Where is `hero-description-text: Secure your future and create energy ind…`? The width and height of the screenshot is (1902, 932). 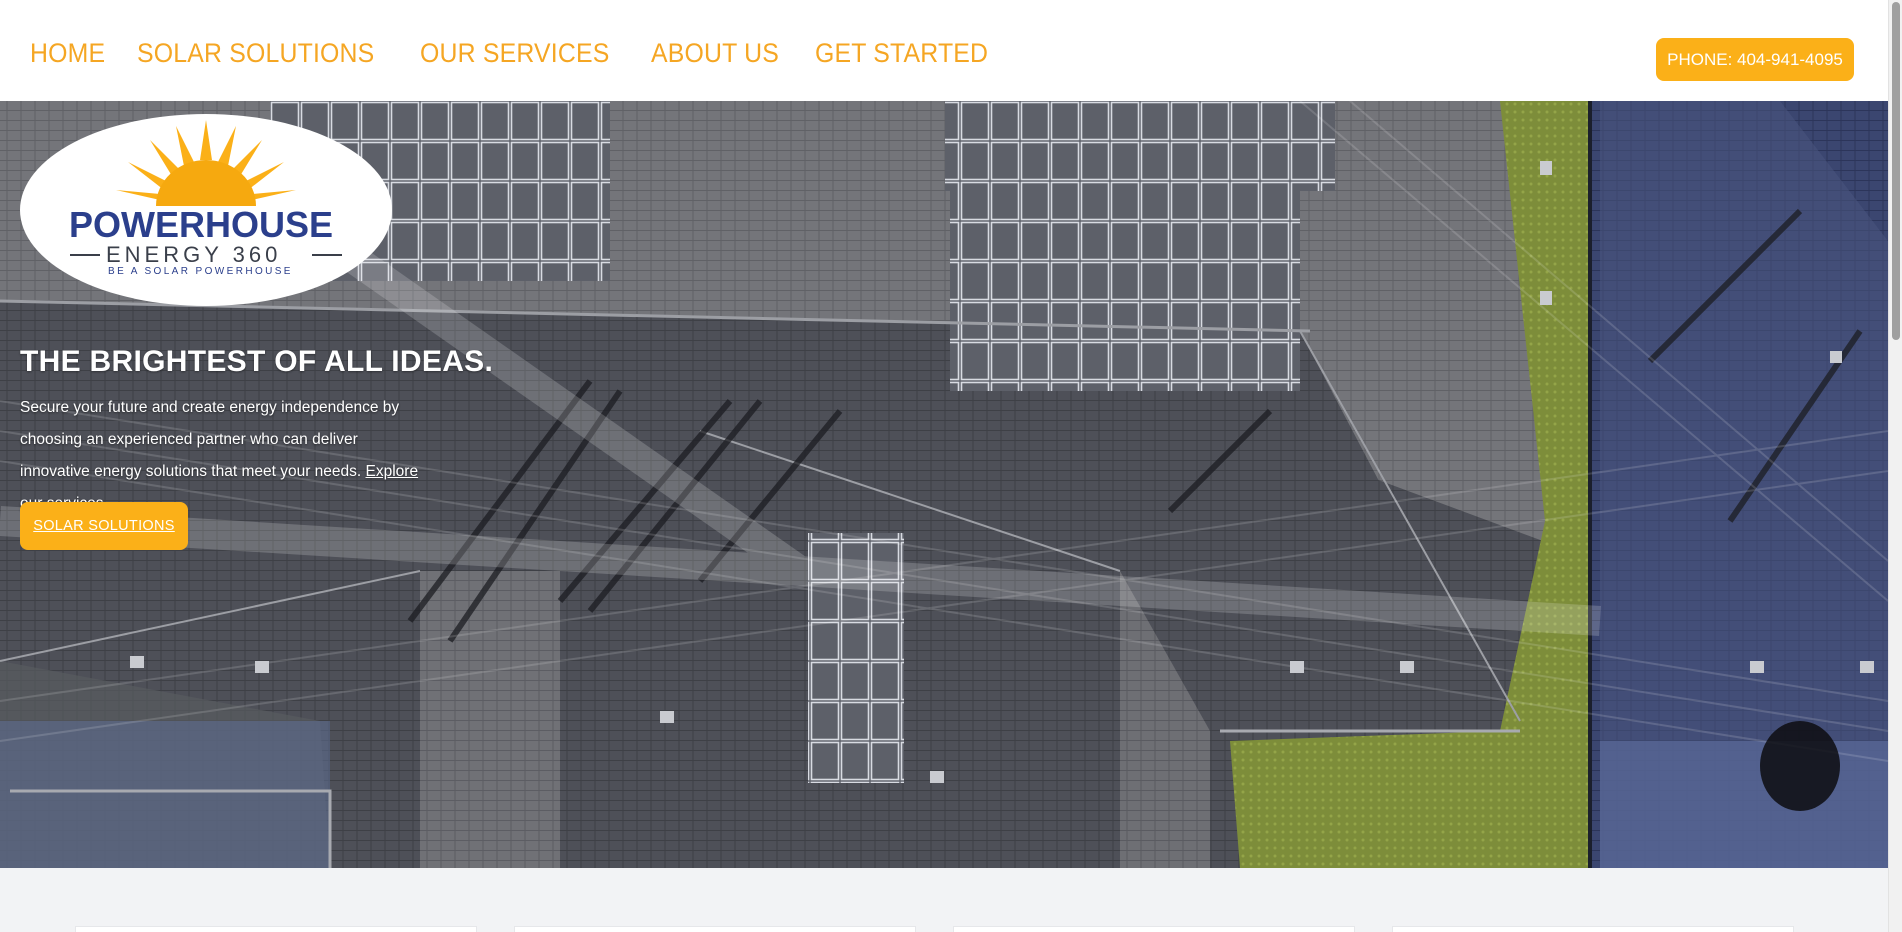 hero-description-text: Secure your future and create energy ind… is located at coordinates (210, 439).